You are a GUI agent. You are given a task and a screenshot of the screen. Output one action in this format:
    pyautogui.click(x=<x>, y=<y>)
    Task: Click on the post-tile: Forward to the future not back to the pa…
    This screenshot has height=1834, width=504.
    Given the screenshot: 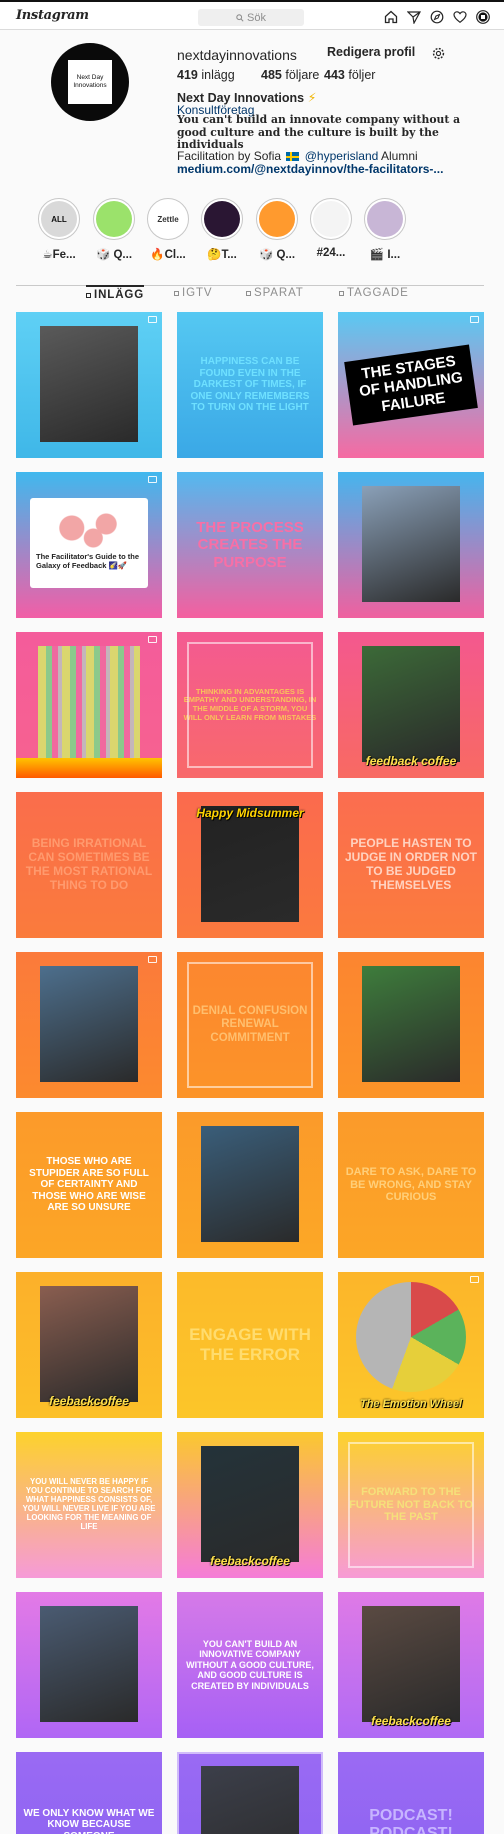 What is the action you would take?
    pyautogui.click(x=411, y=1505)
    